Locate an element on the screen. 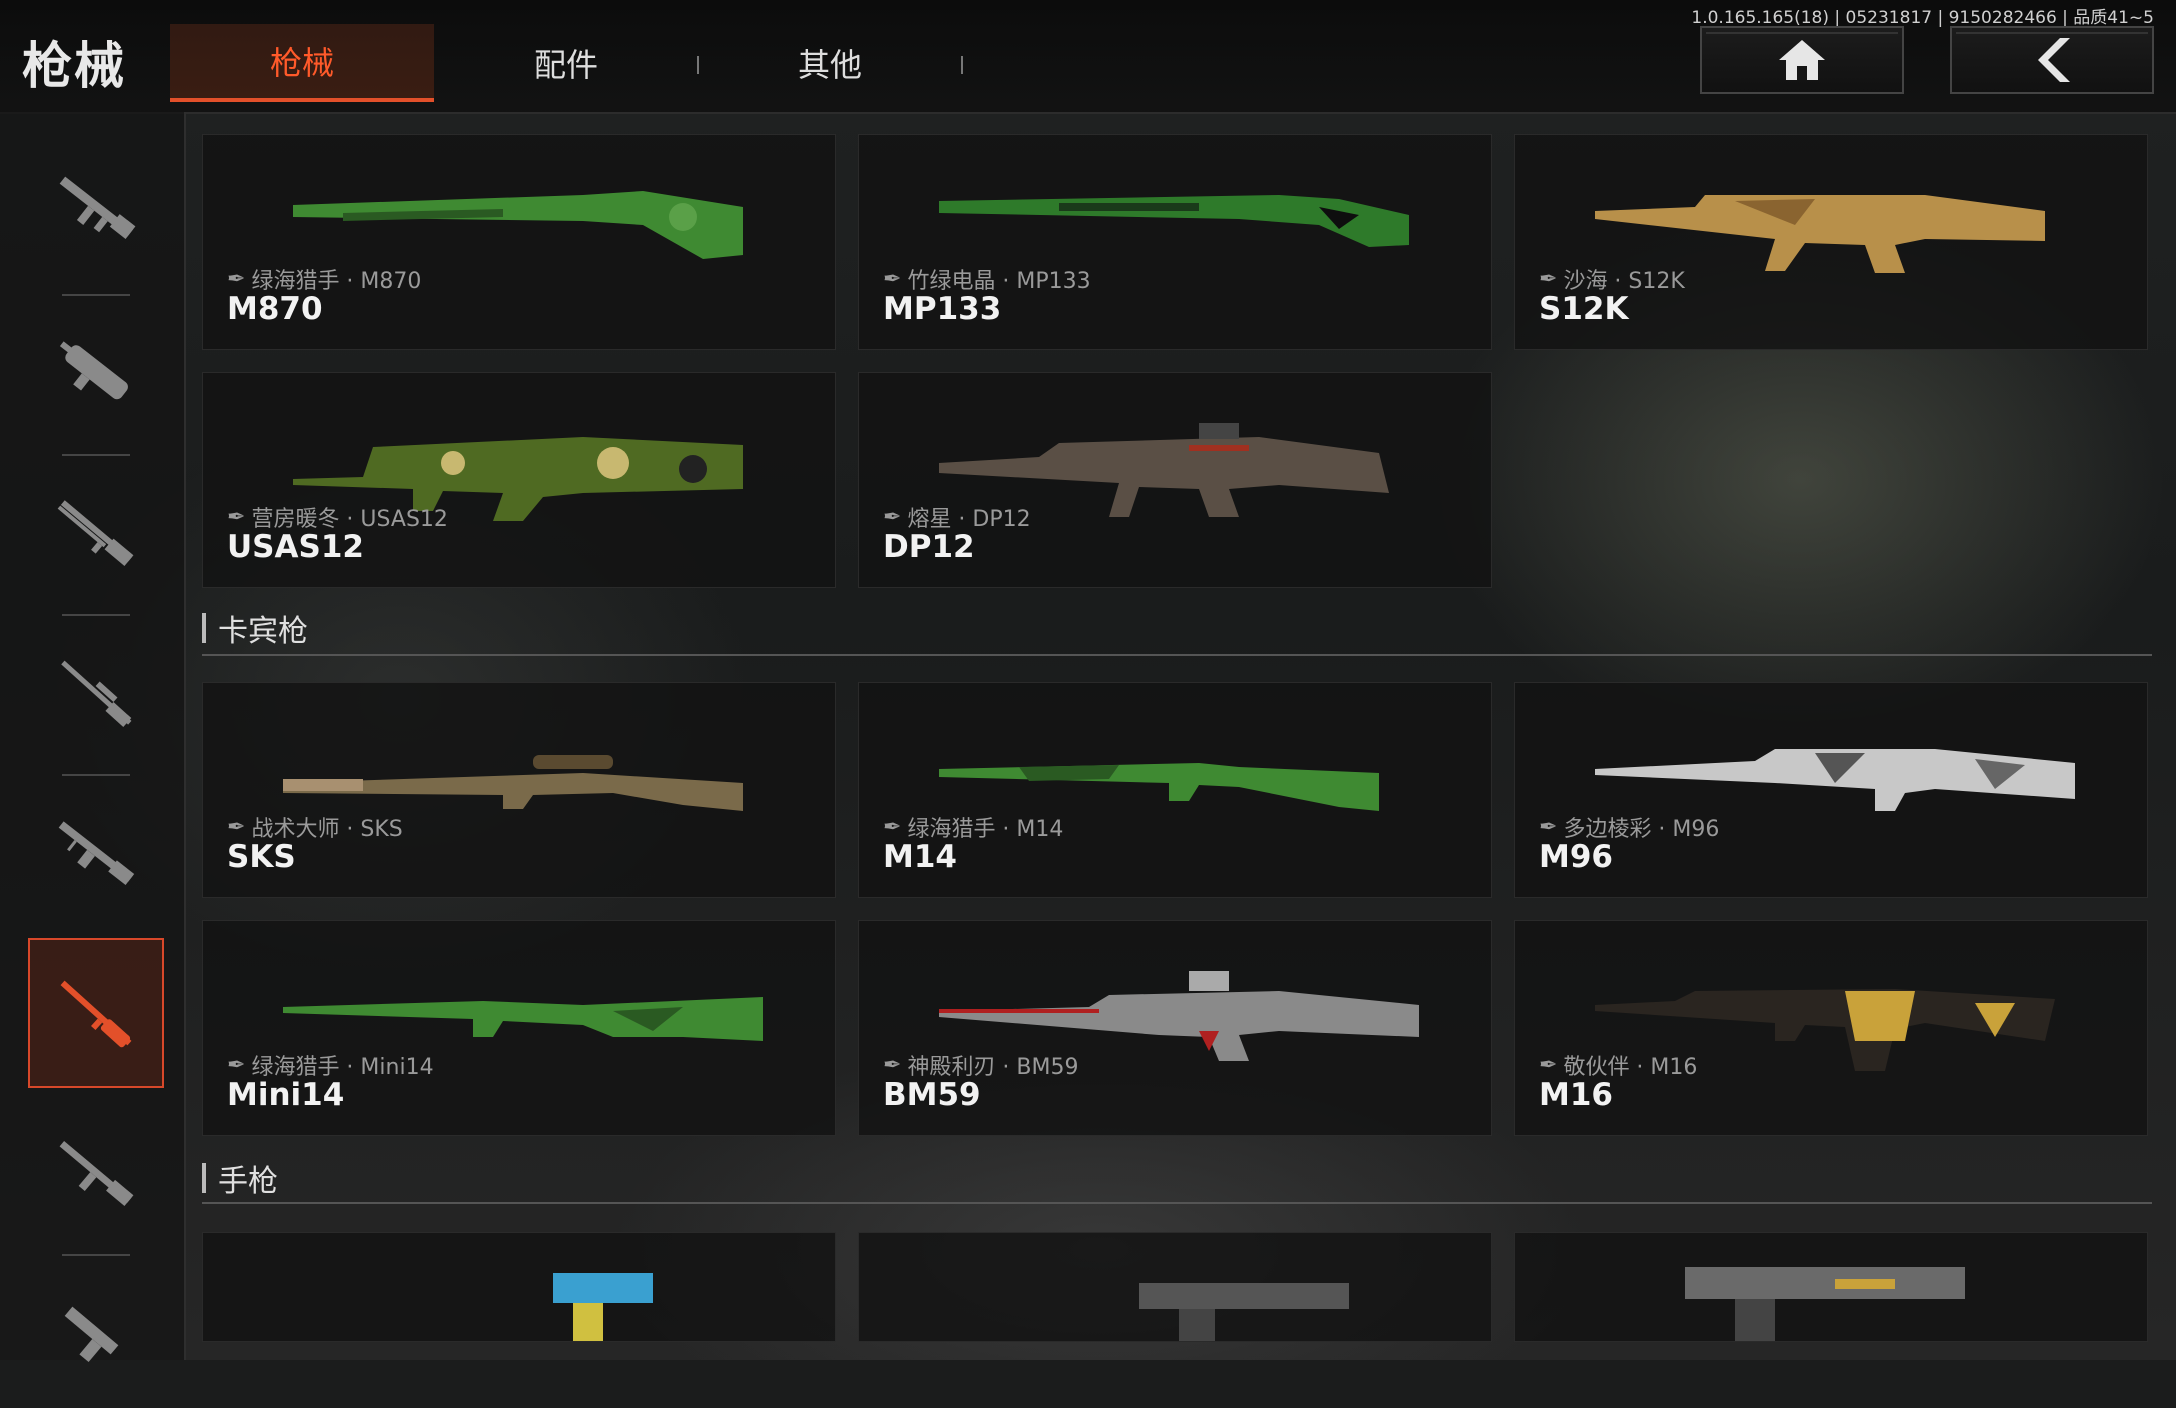 The width and height of the screenshot is (2176, 1408). weapon-image-m14 is located at coordinates (1159, 787).